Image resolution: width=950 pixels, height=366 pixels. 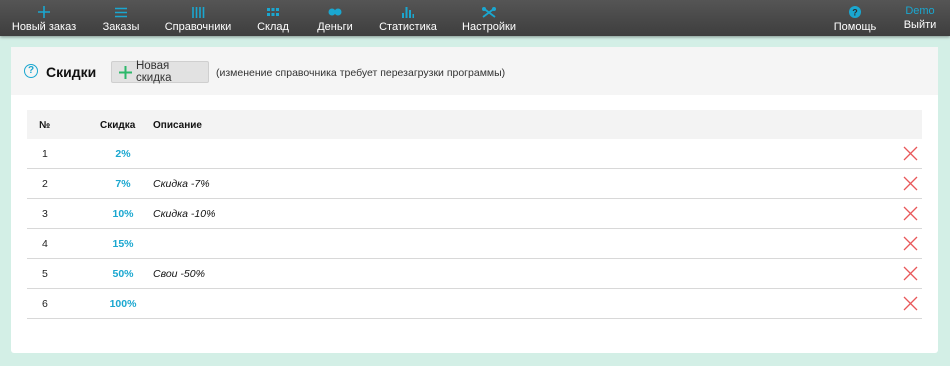 I want to click on new-discount-button: Новая скидка, so click(x=160, y=72).